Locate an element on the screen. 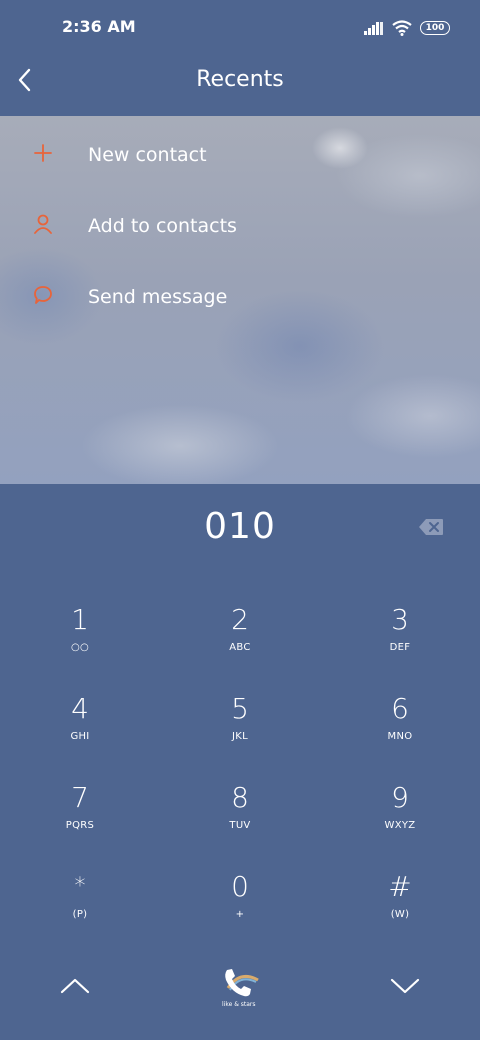 The height and width of the screenshot is (1040, 480). bottom-bar: like & stars is located at coordinates (240, 1000).